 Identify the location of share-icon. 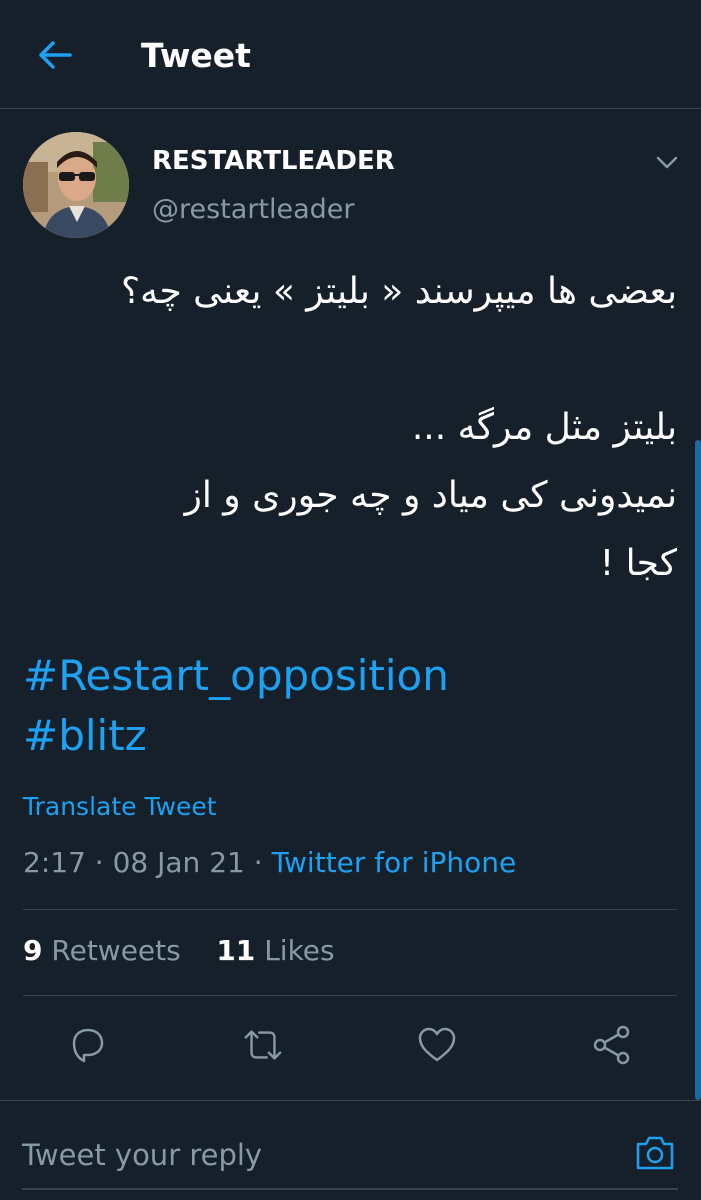
(611, 1045).